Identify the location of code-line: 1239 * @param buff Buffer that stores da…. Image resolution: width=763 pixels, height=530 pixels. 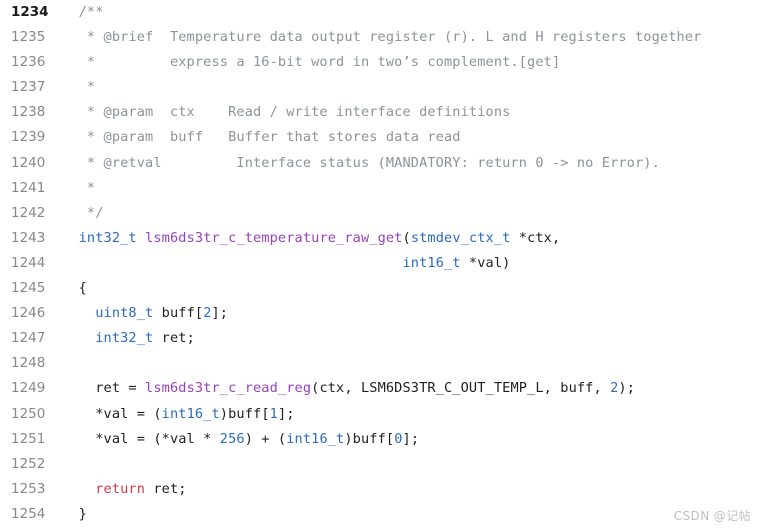
(381, 137).